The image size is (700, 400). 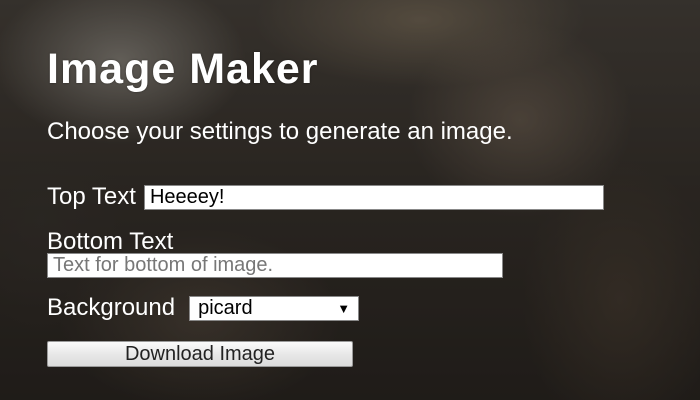 What do you see at coordinates (373, 197) in the screenshot?
I see `top-text-input` at bounding box center [373, 197].